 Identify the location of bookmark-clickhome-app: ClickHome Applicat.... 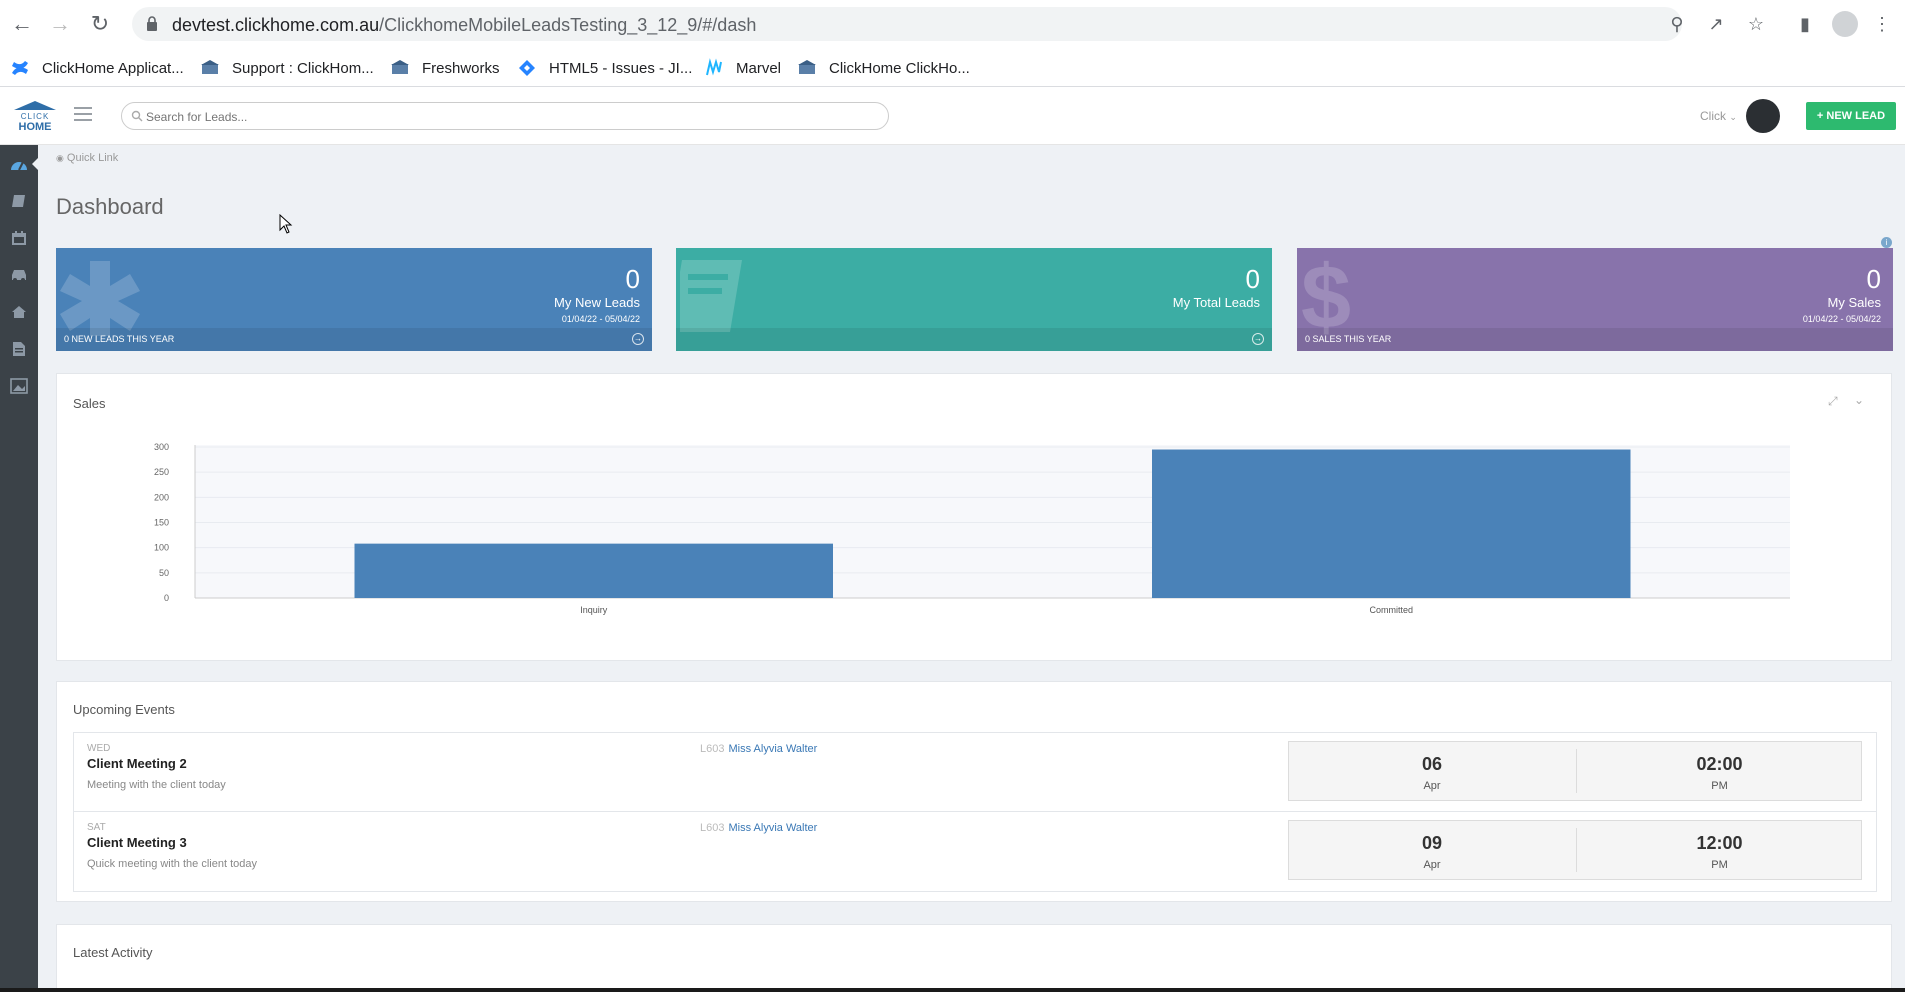
(97, 68).